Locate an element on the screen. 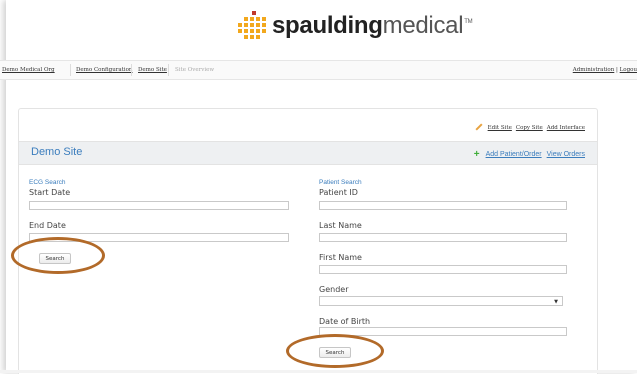 The width and height of the screenshot is (637, 374). first-name-field is located at coordinates (443, 269).